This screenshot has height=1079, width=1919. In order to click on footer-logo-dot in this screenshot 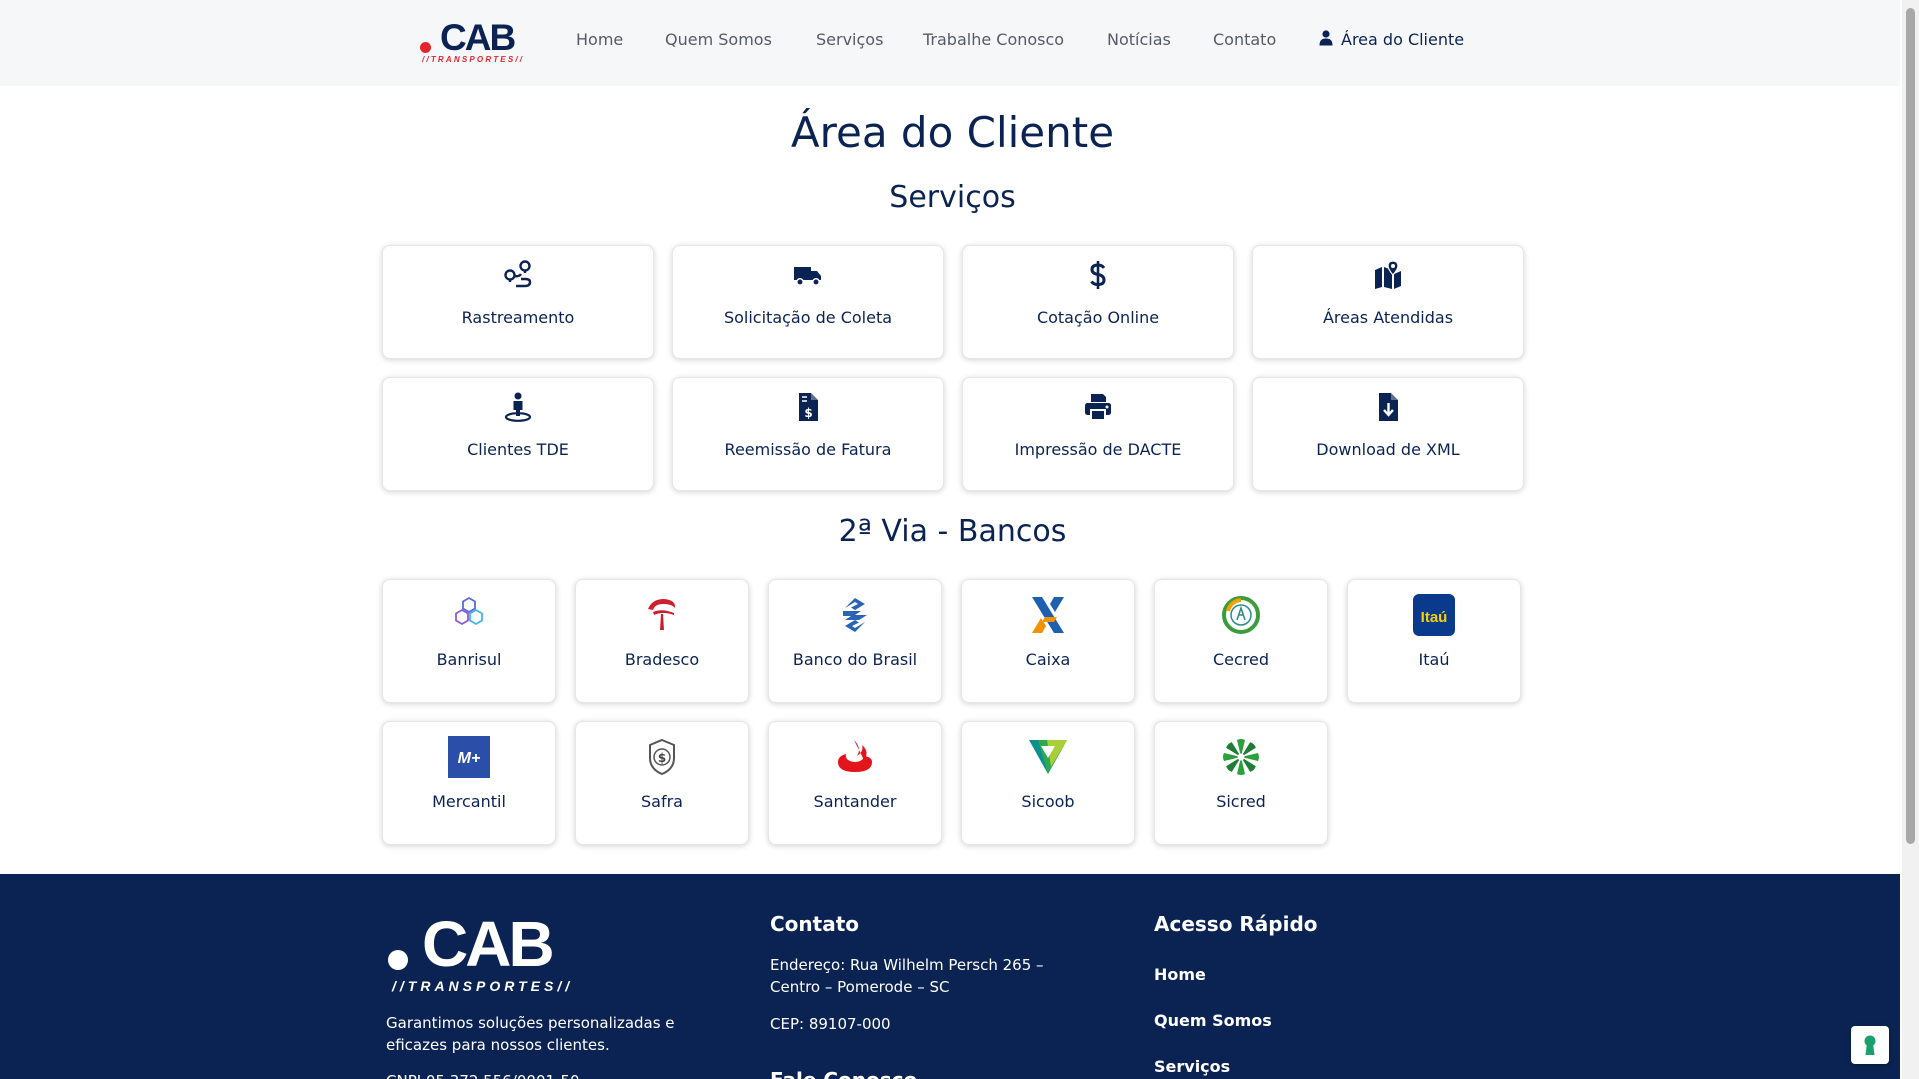, I will do `click(398, 960)`.